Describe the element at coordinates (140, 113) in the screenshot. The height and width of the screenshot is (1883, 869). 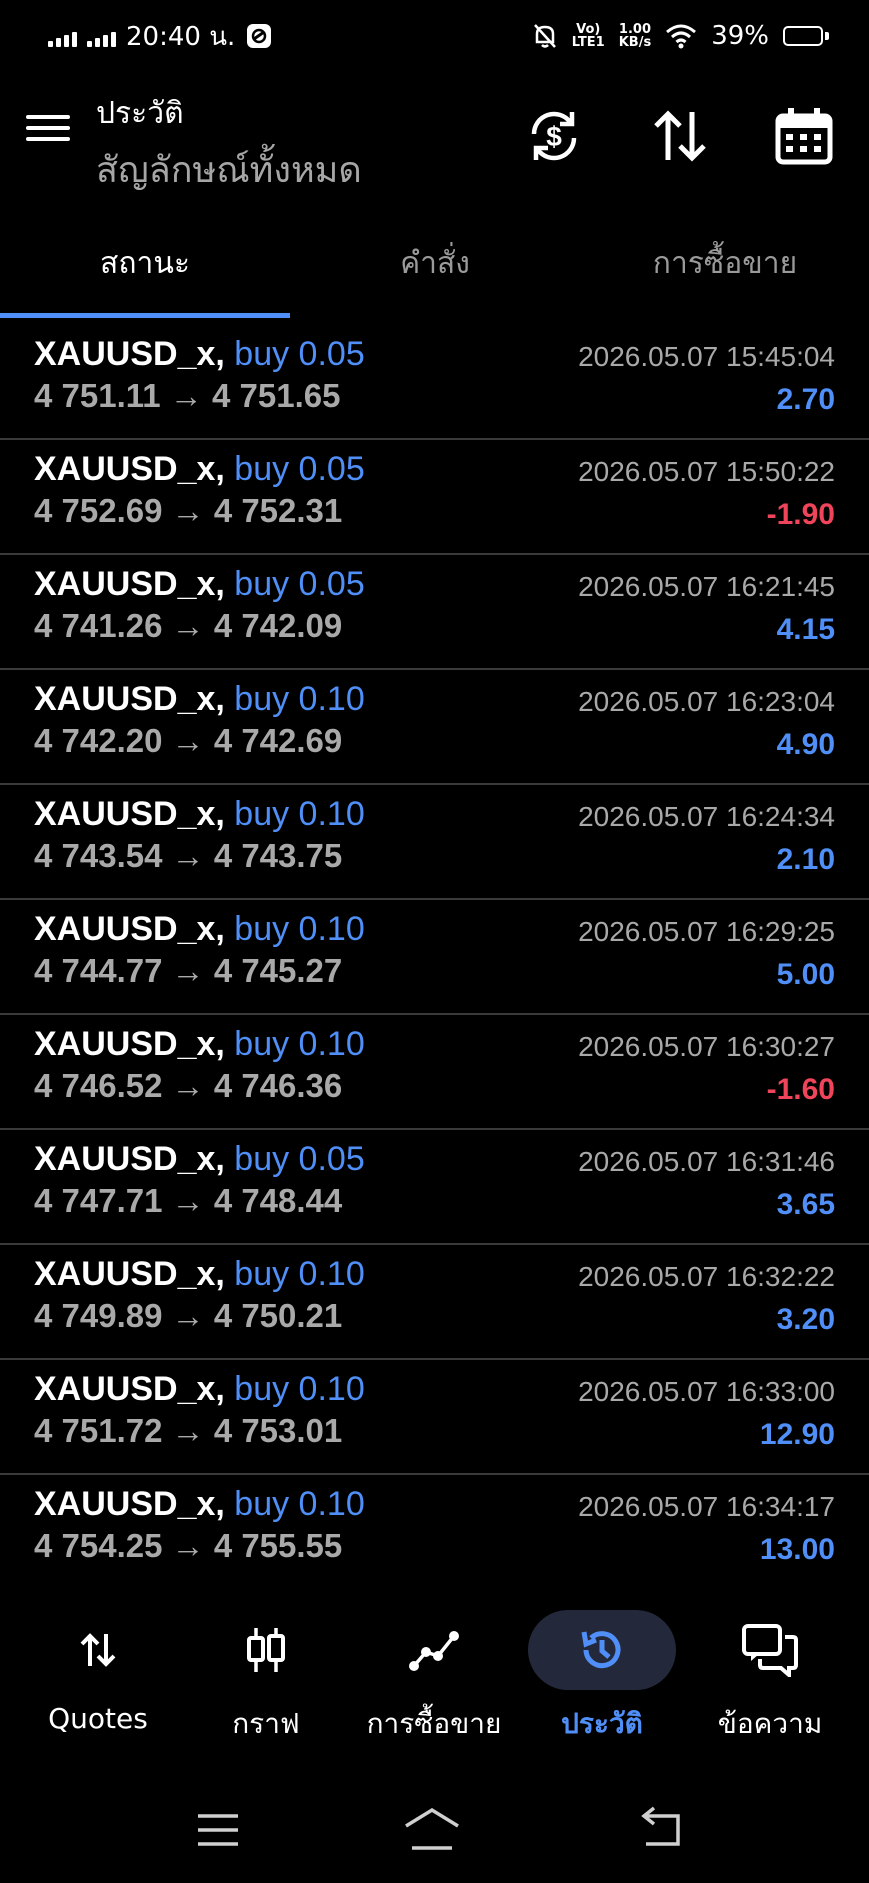
I see `page-title: ประวัติ` at that location.